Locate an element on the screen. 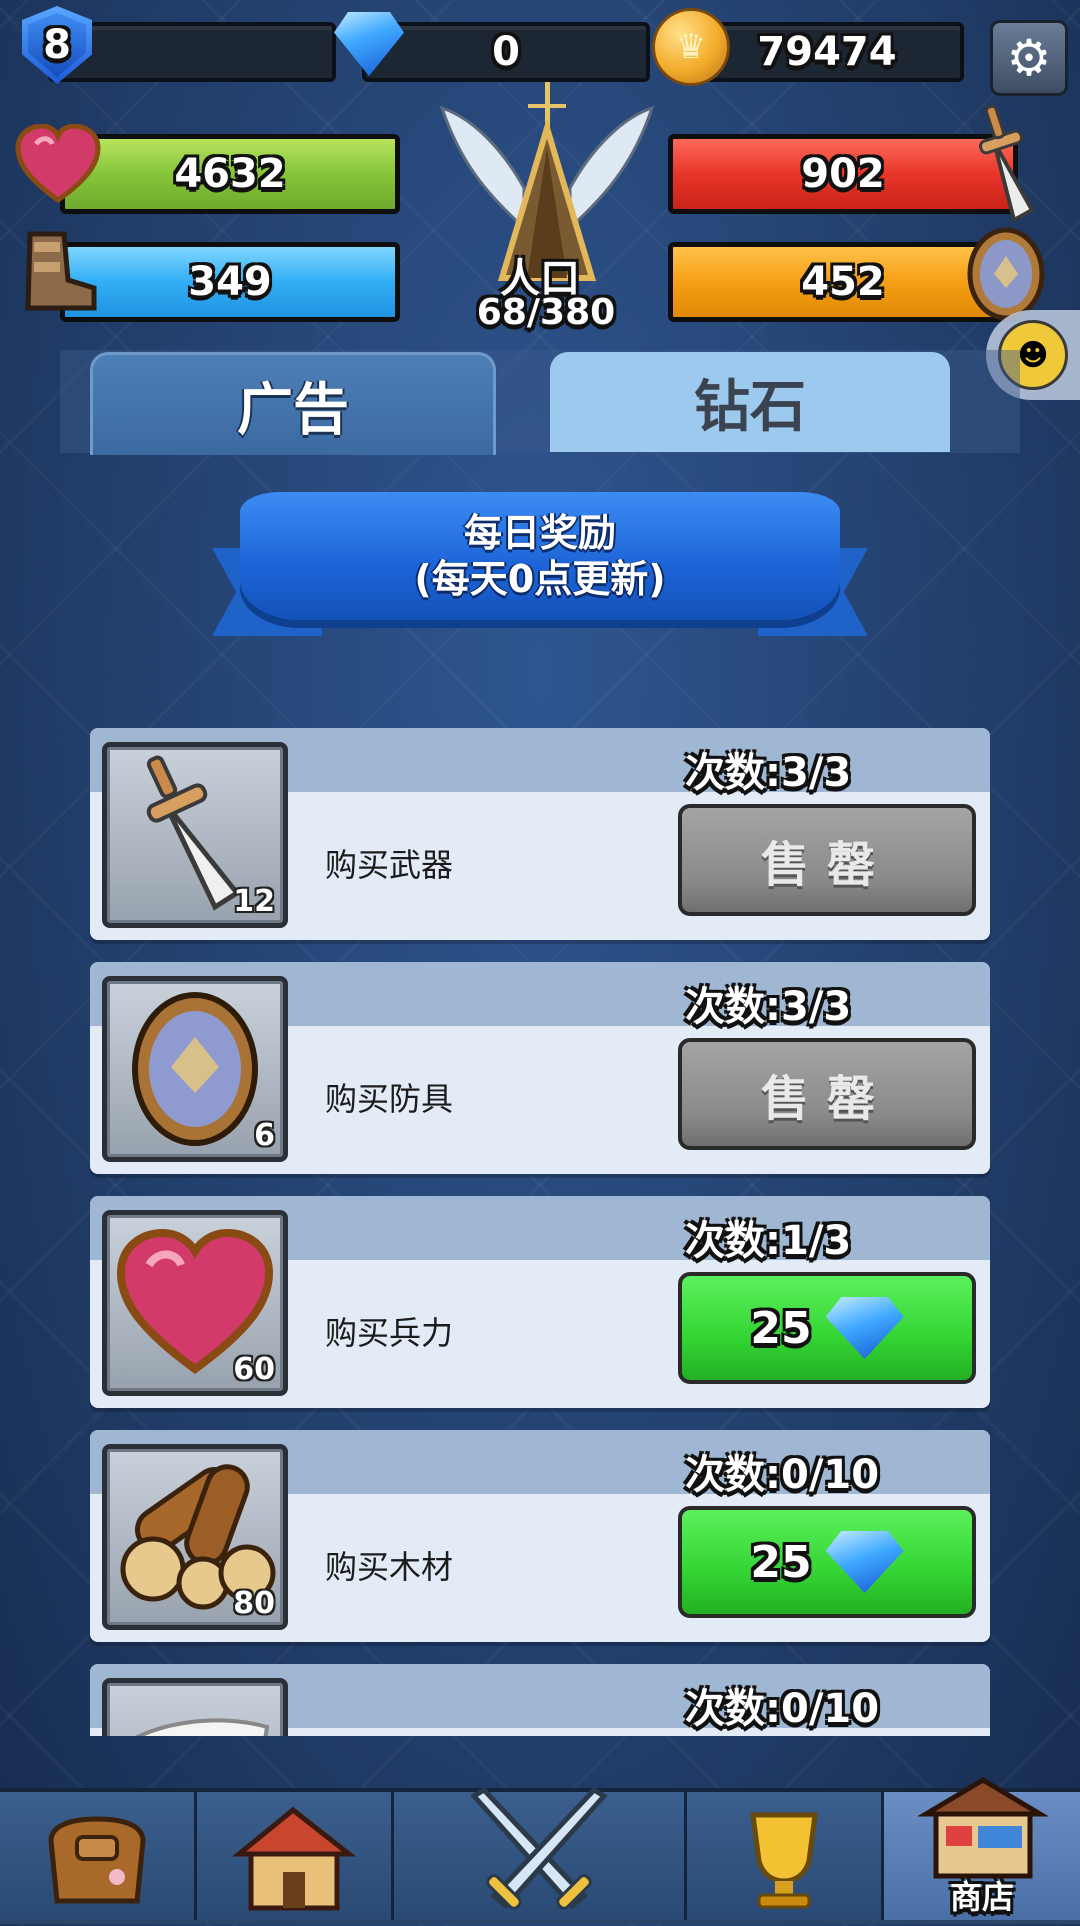 The height and width of the screenshot is (1926, 1080). banner-subtitle: (每天0点更新) is located at coordinates (540, 579).